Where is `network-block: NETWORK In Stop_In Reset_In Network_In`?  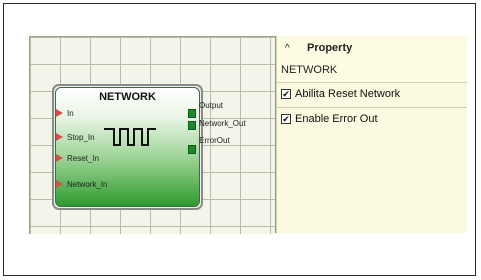
network-block: NETWORK In Stop_In Reset_In Network_In is located at coordinates (127, 147).